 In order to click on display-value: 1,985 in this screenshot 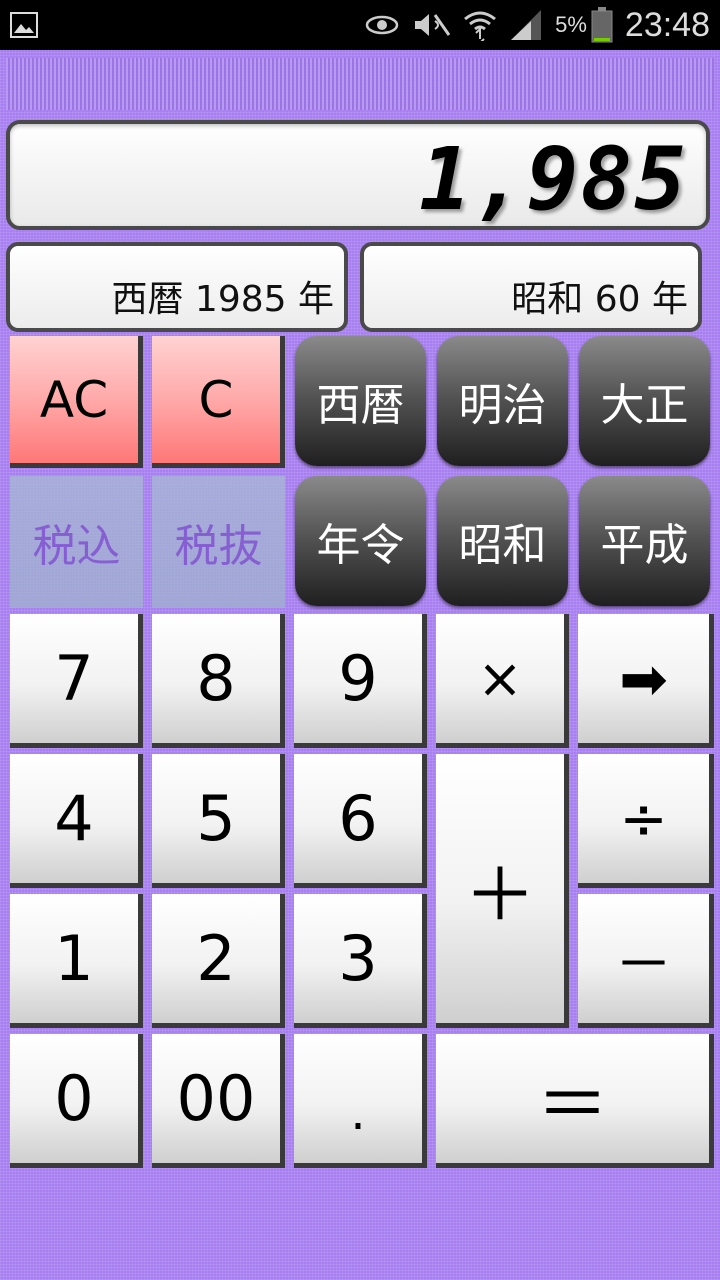, I will do `click(553, 180)`.